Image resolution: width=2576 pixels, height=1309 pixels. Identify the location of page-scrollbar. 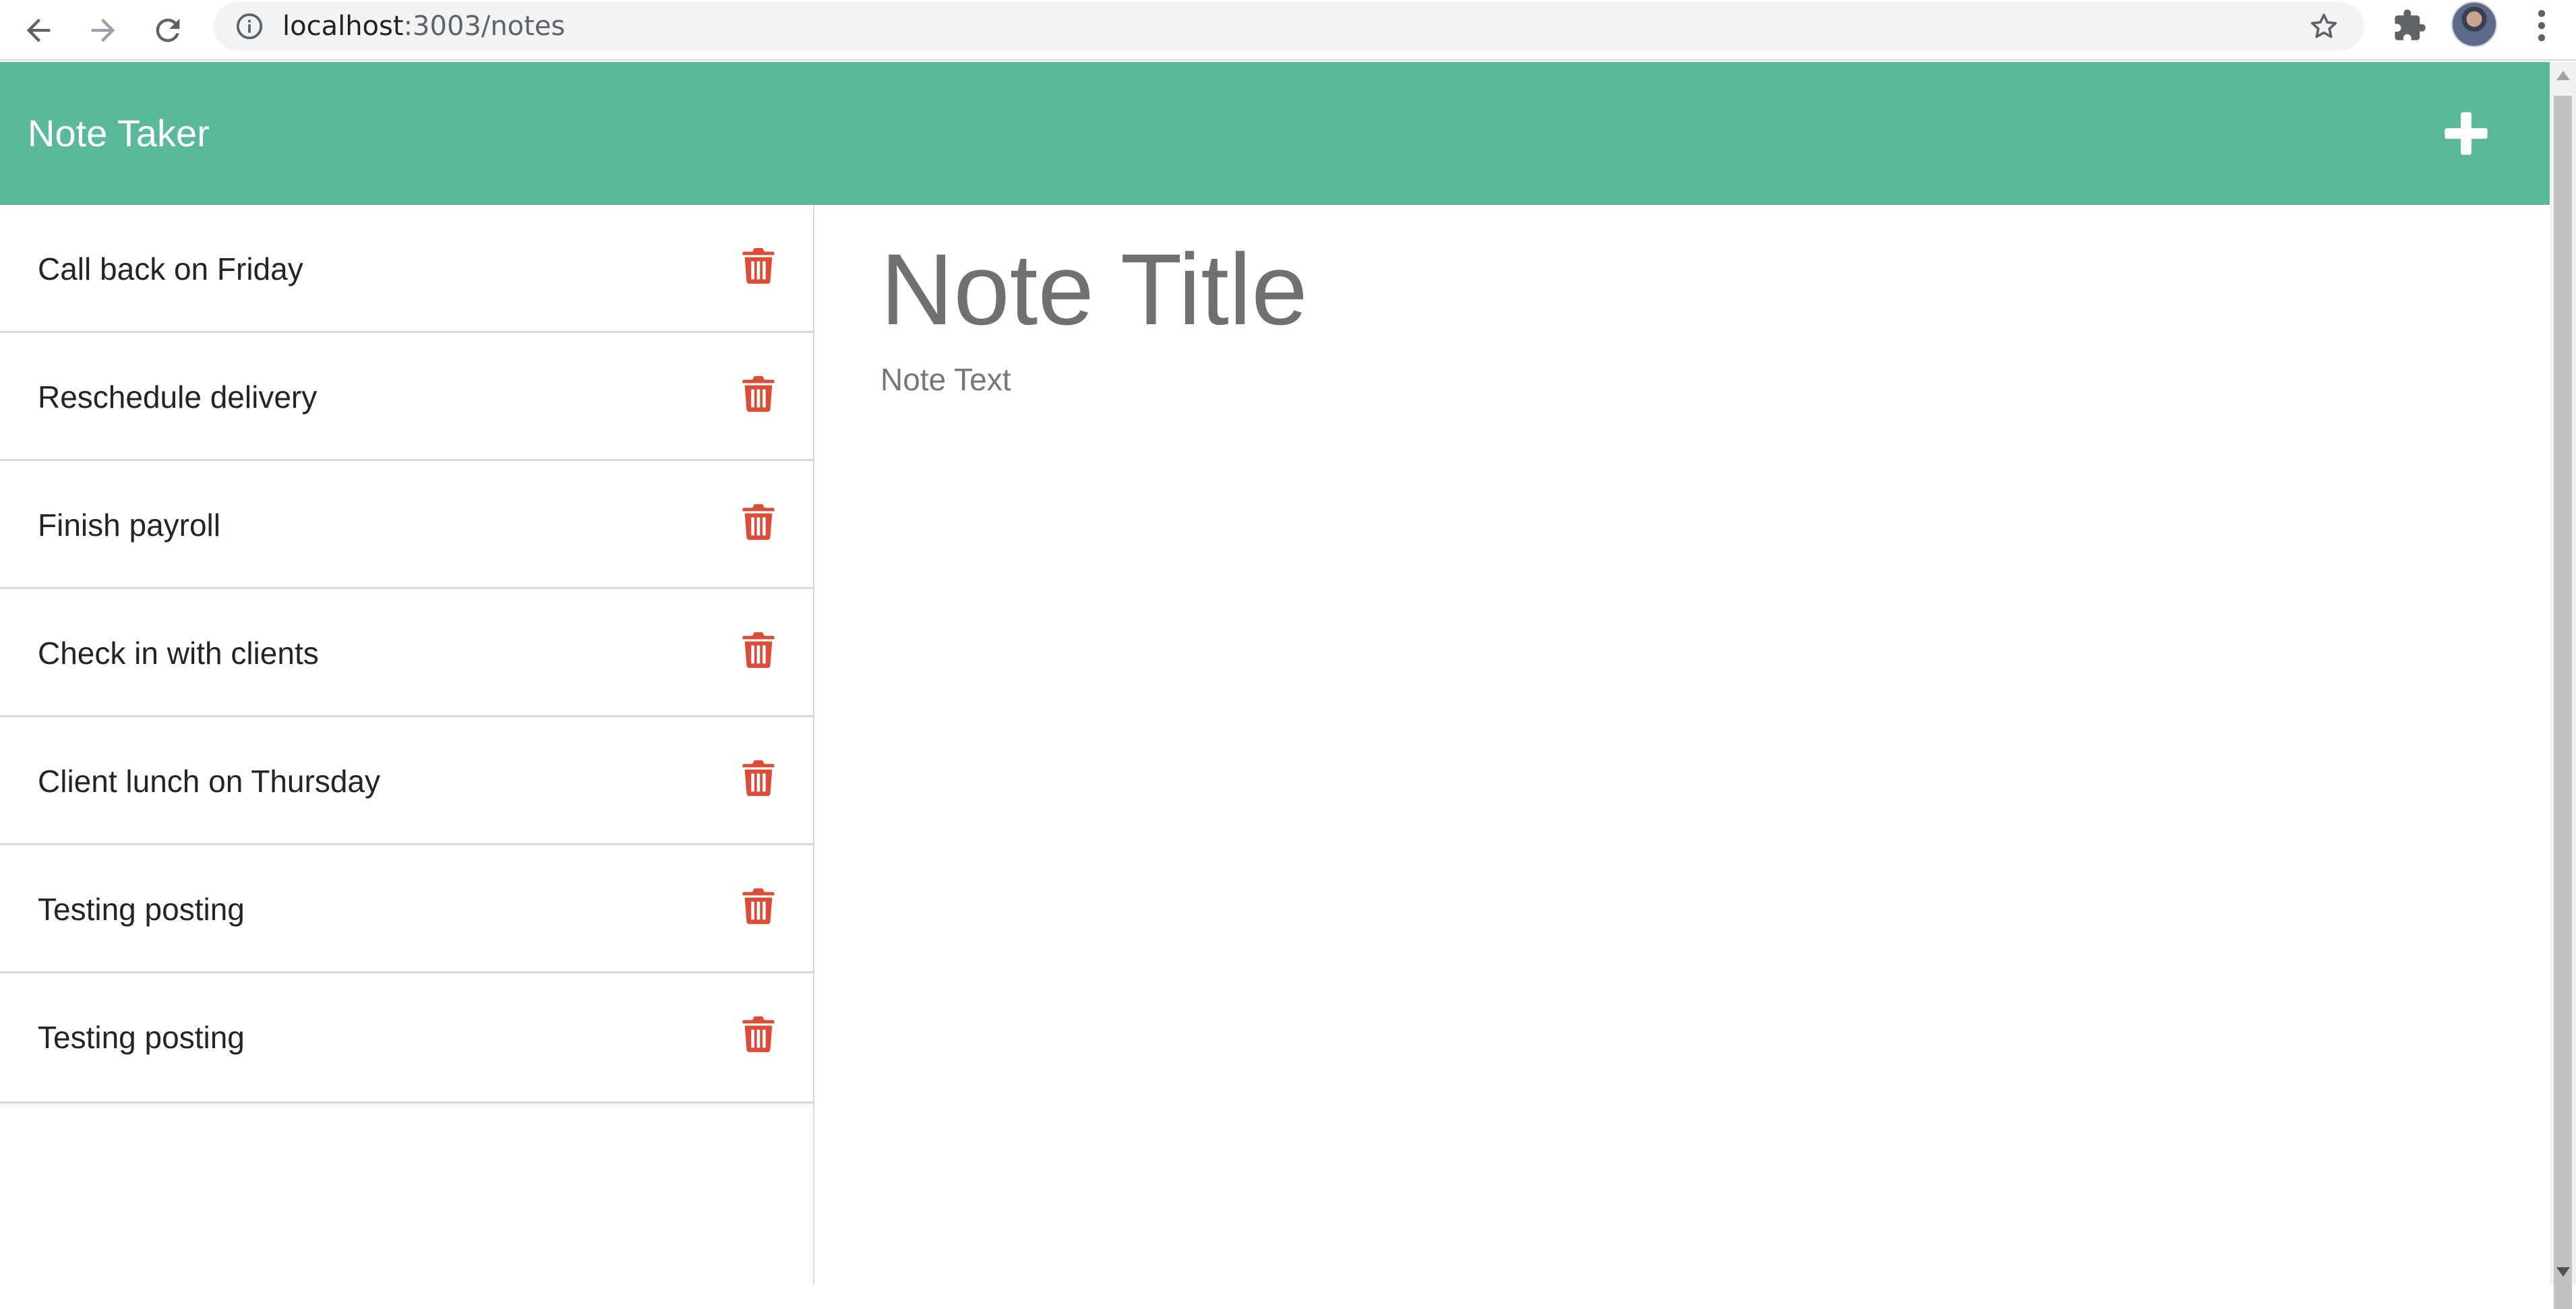
(2563, 685).